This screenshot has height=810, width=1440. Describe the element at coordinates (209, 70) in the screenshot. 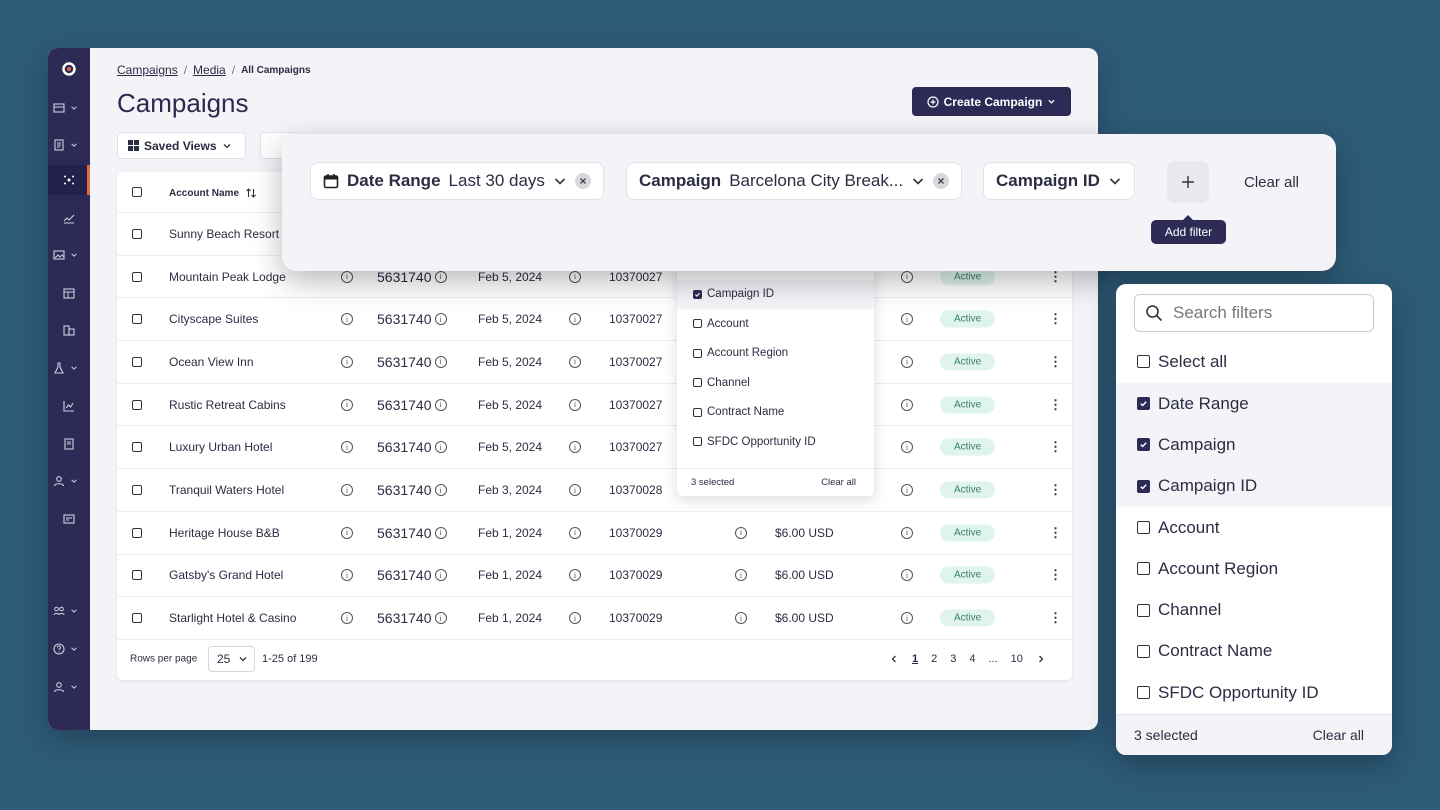

I see `breadcrumb-link-media: Media` at that location.